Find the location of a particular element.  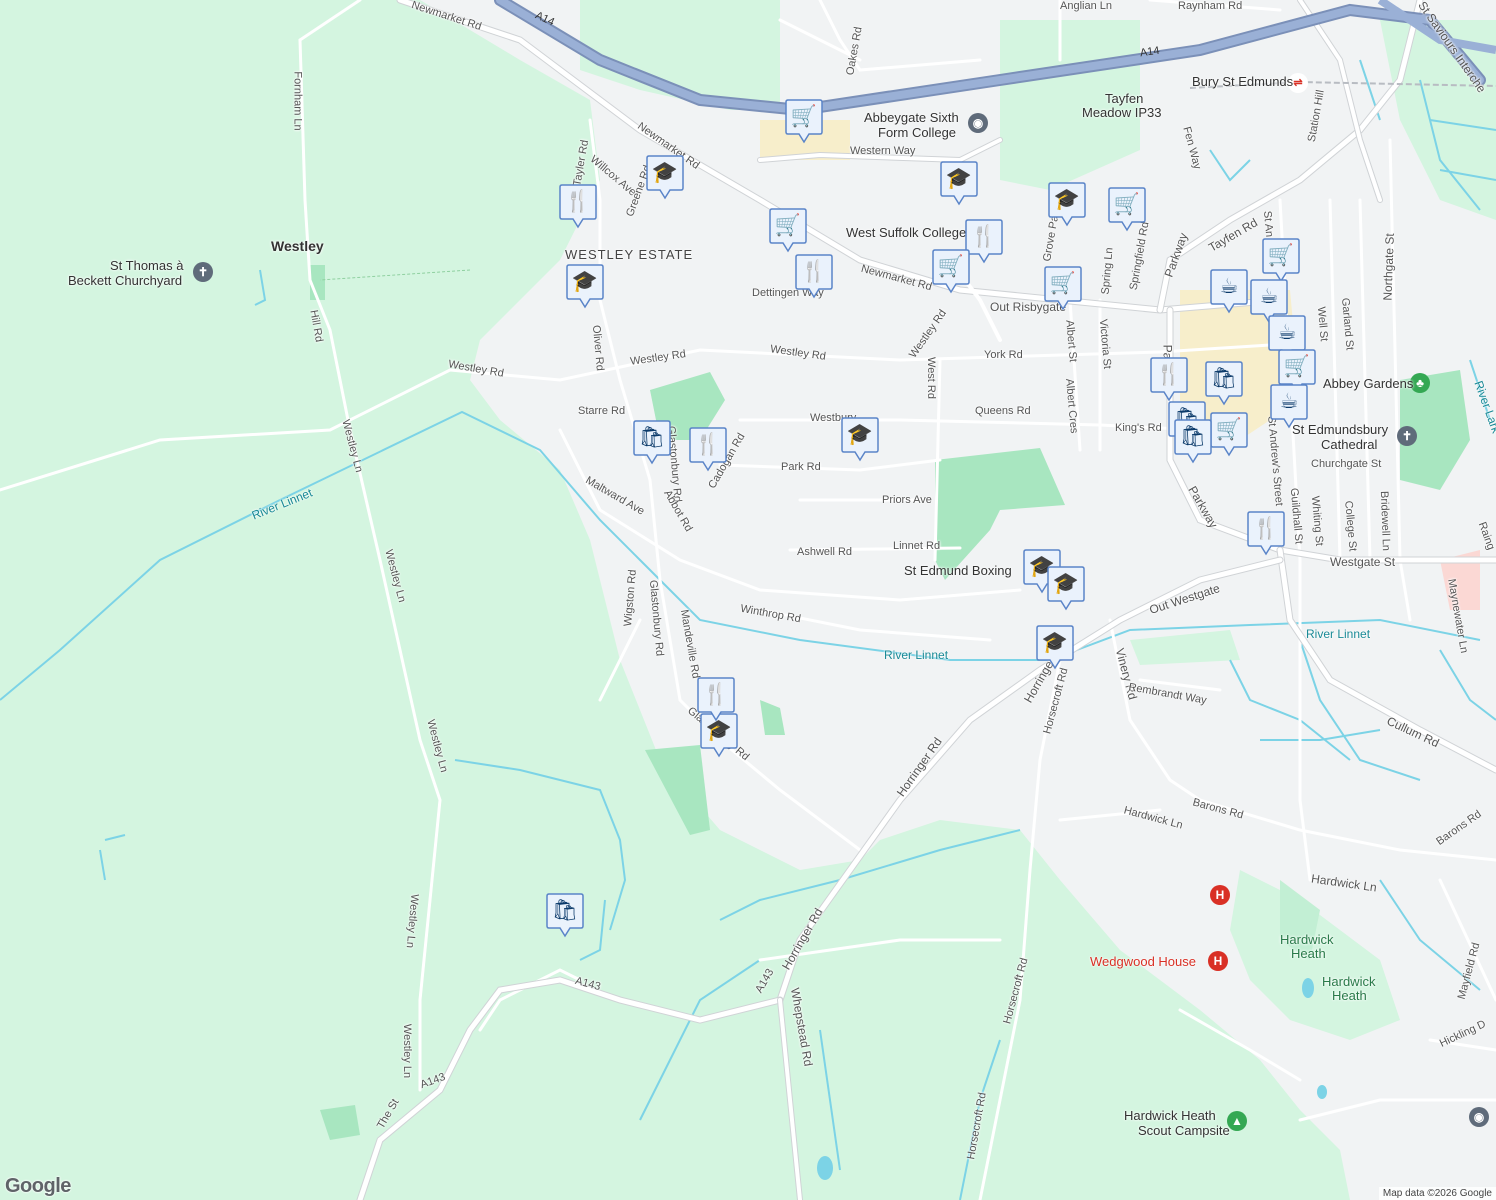

google-logo: Google is located at coordinates (38, 1186).